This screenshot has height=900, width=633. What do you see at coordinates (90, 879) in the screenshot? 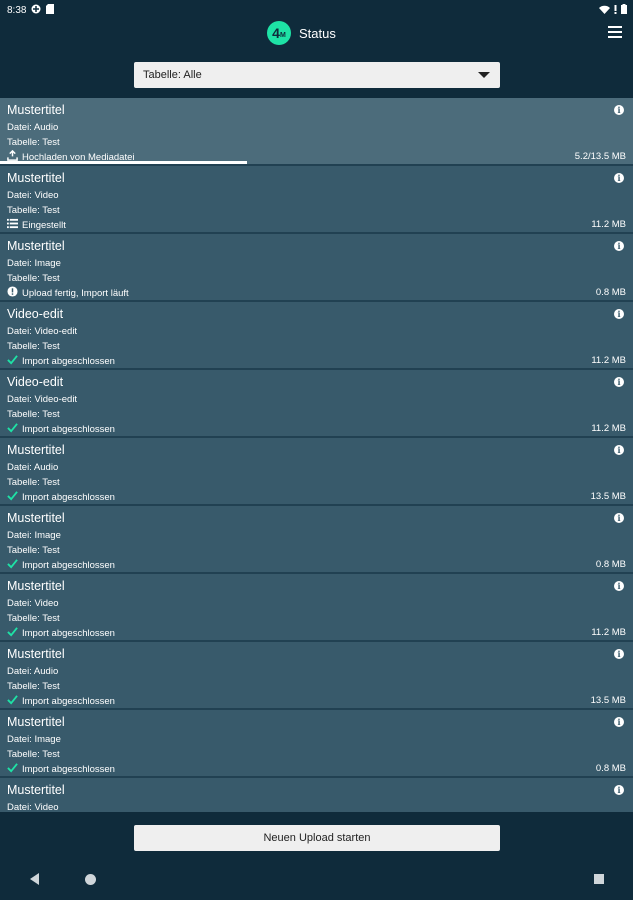
I see `home-icon` at bounding box center [90, 879].